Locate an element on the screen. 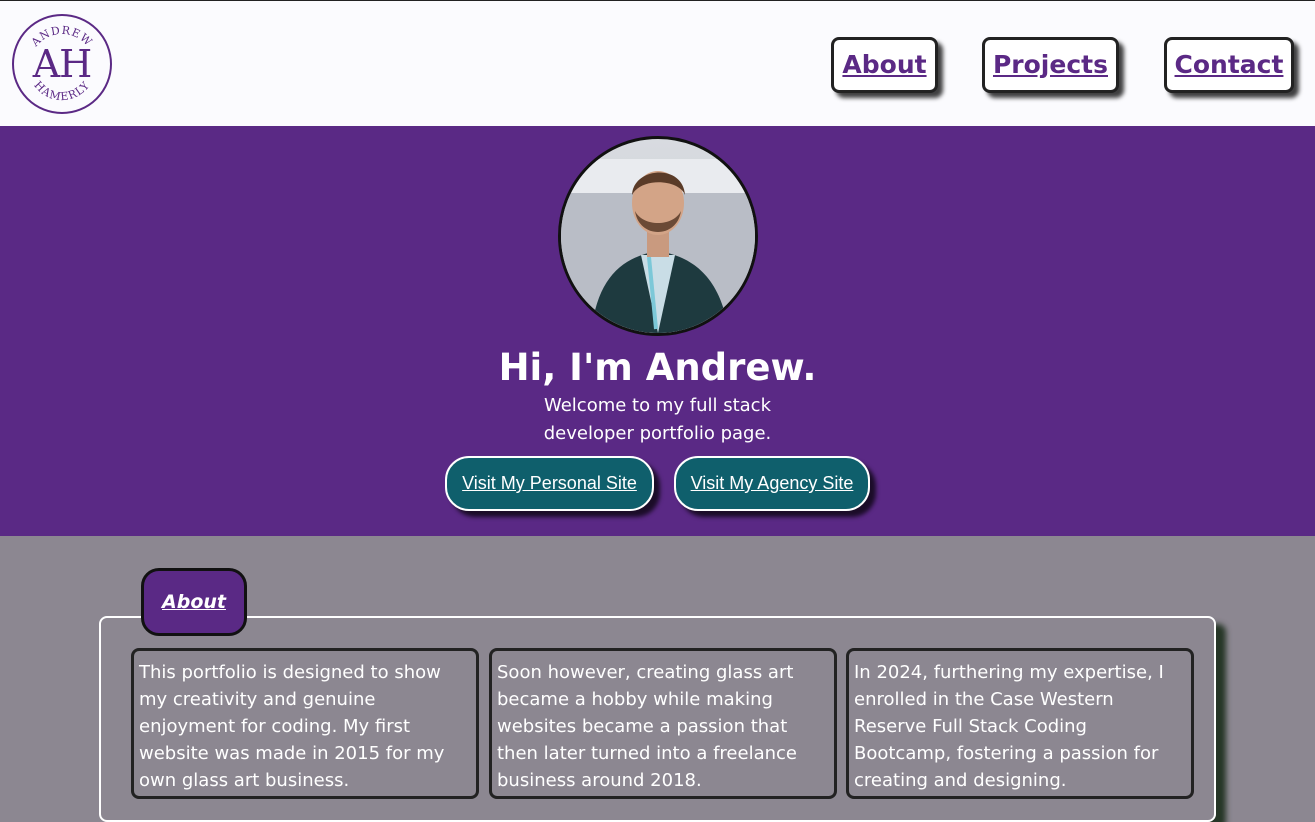 The width and height of the screenshot is (1315, 822). logo-initials: AH is located at coordinates (62, 64).